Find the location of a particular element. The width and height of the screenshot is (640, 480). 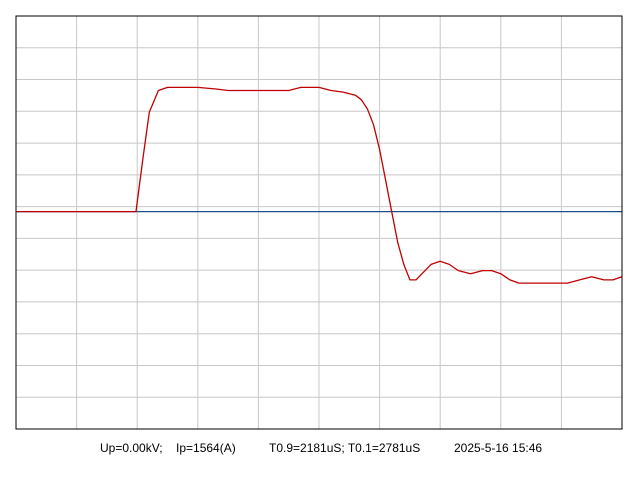

current-readout: Ip=1564(A) is located at coordinates (206, 448).